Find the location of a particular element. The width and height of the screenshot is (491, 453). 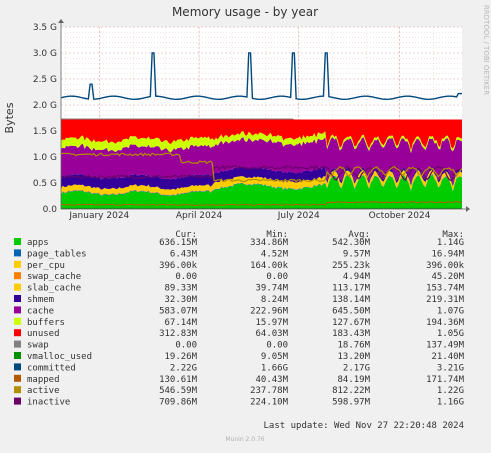

legend-max-cache: 1.07G is located at coordinates (450, 311).